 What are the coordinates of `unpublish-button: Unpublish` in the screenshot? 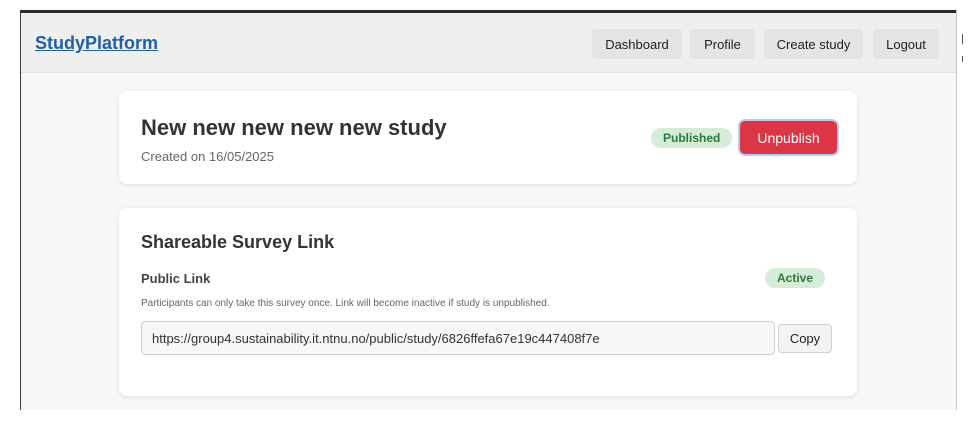 It's located at (788, 137).